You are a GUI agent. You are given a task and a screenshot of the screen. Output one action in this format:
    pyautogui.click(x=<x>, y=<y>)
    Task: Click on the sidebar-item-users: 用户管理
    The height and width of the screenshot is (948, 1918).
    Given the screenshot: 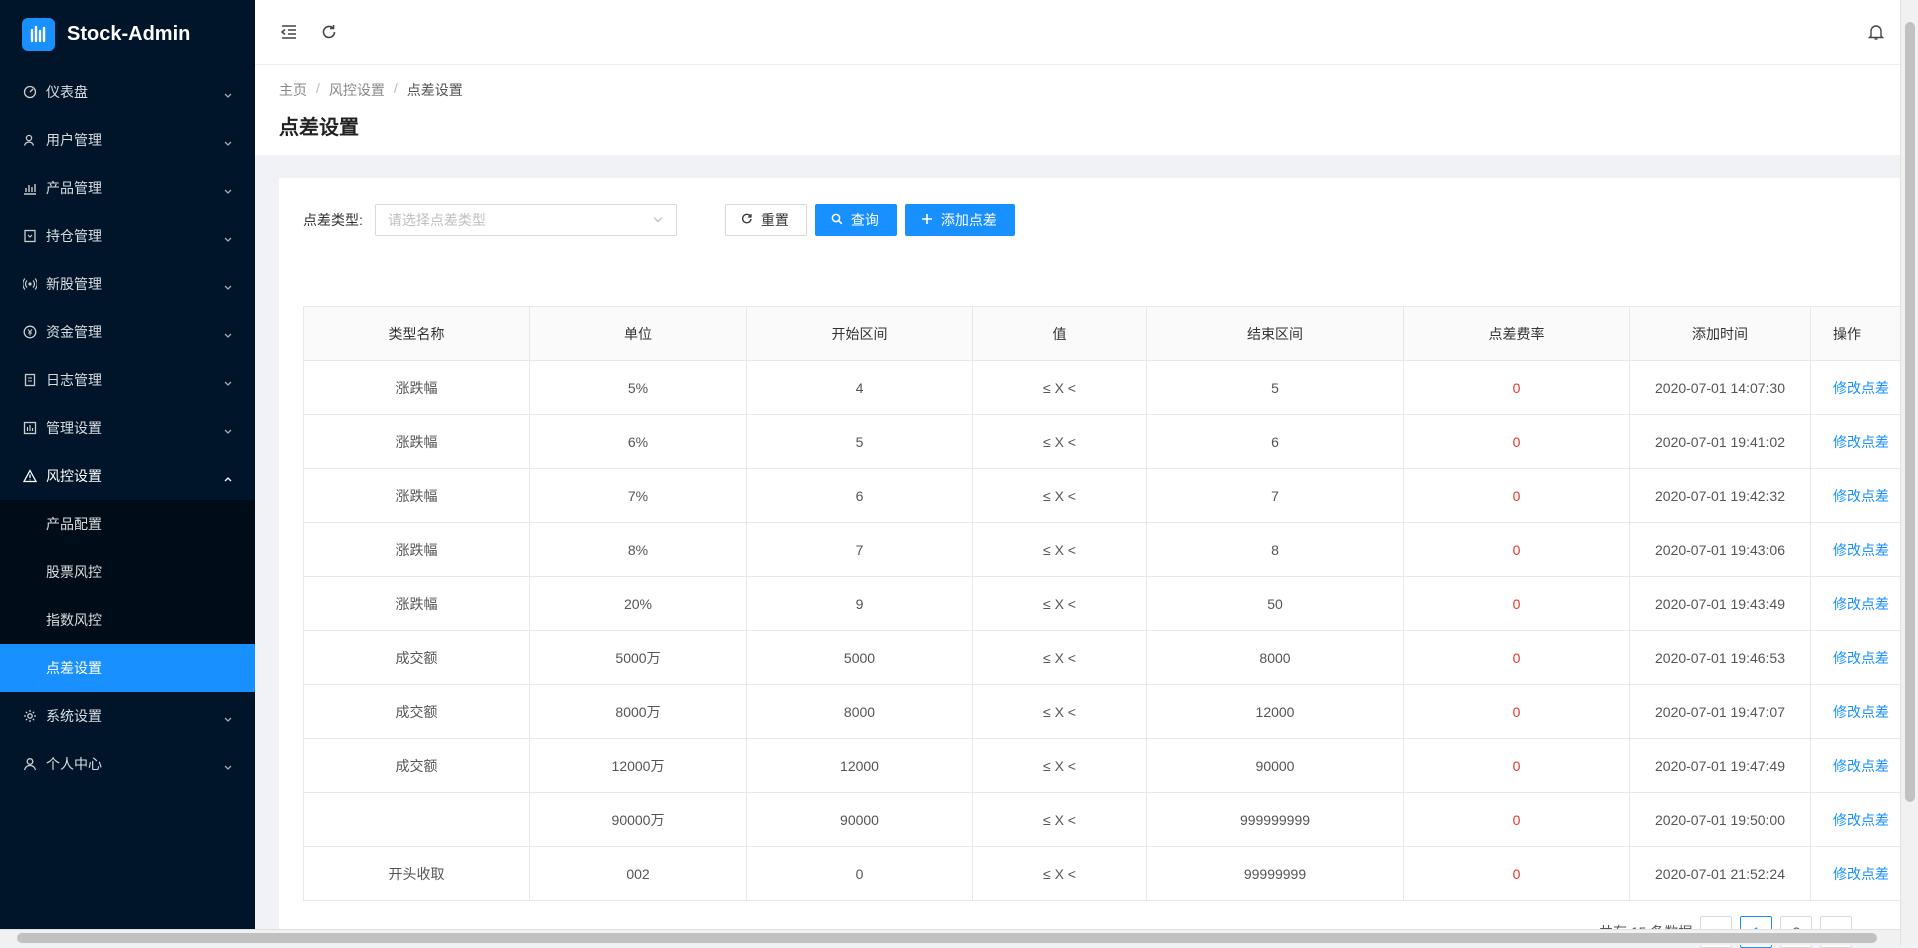 What is the action you would take?
    pyautogui.click(x=127, y=140)
    